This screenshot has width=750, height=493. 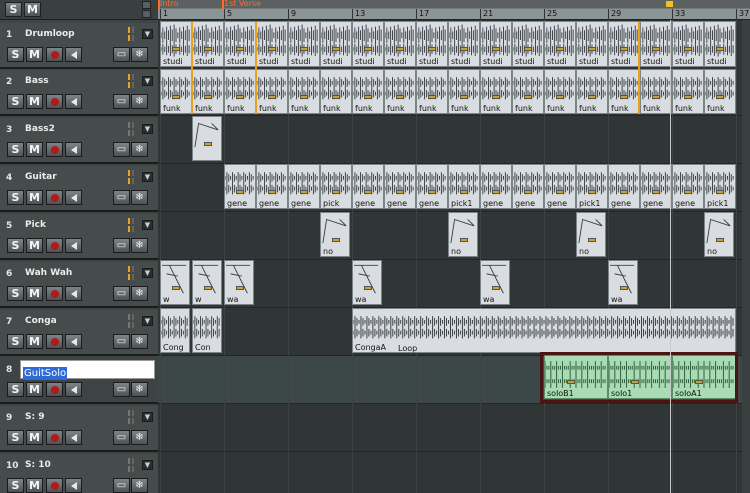 What do you see at coordinates (175, 330) in the screenshot?
I see `audio-clip: Cong` at bounding box center [175, 330].